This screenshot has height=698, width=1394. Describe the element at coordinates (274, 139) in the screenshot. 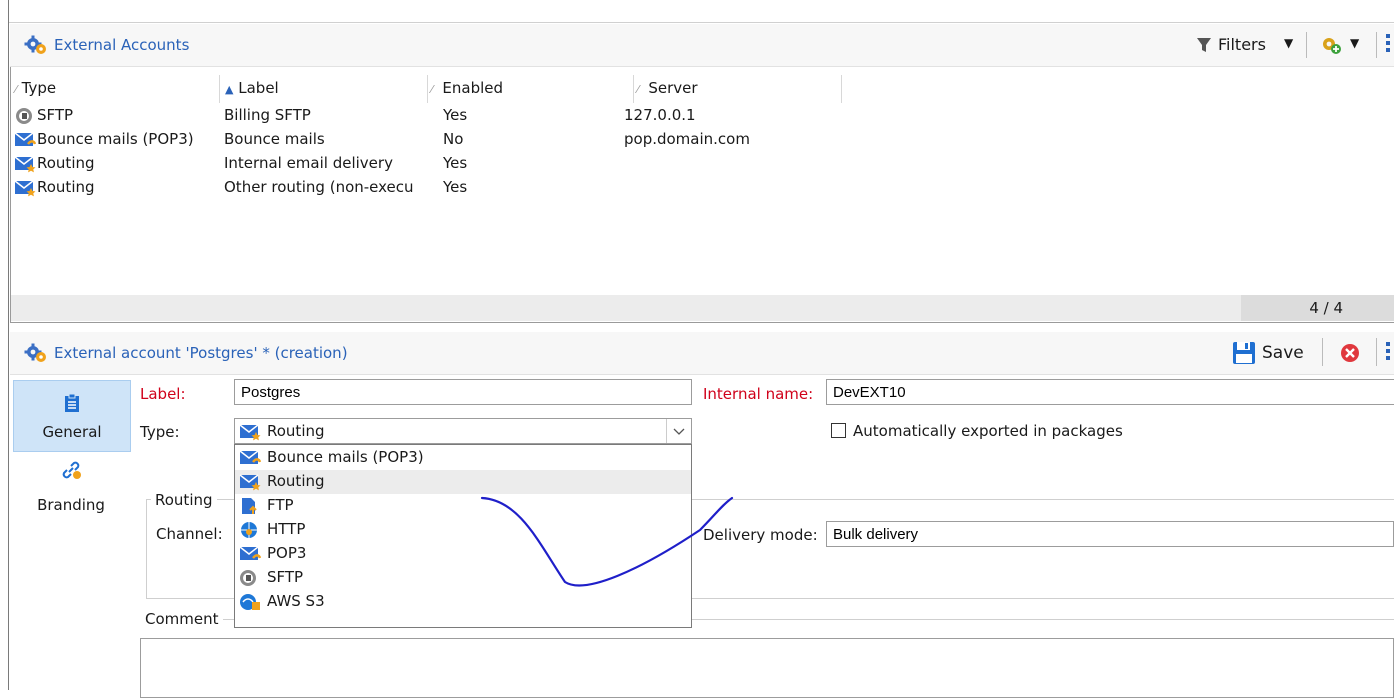

I see `row-label: Bounce mails` at that location.